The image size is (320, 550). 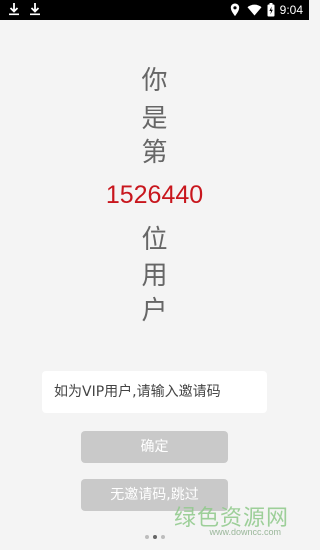 What do you see at coordinates (154, 81) in the screenshot?
I see `headline-char: 你` at bounding box center [154, 81].